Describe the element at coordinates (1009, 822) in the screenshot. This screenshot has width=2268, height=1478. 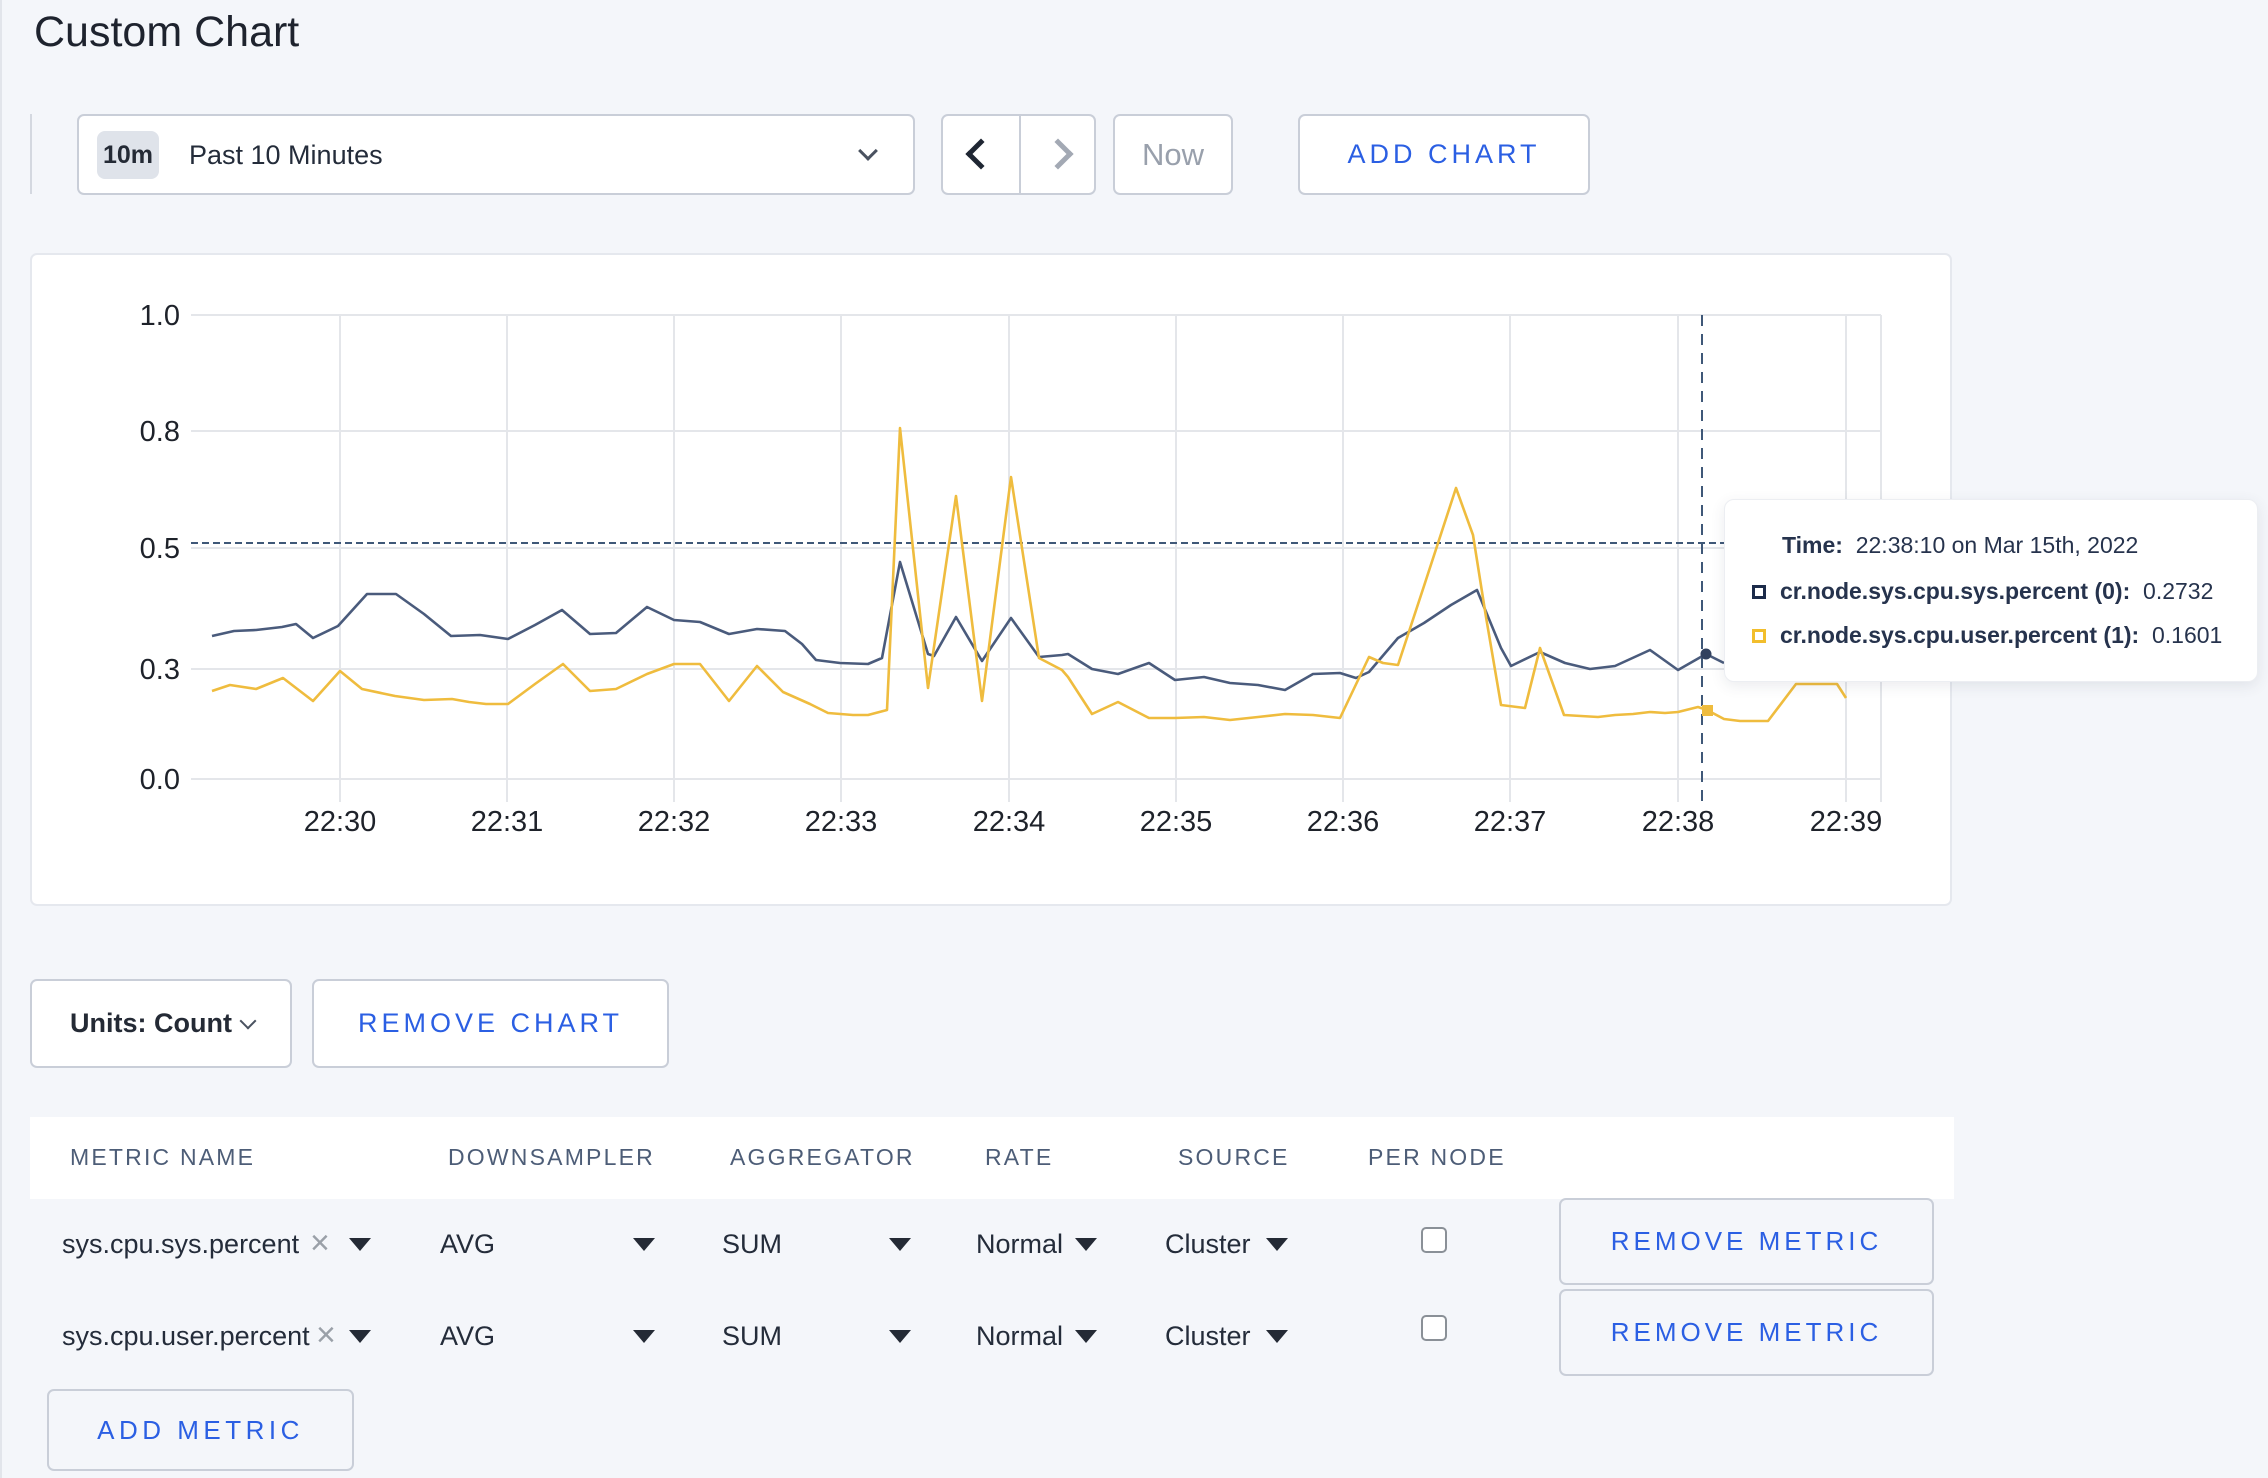
I see `svg-text: 22:34` at that location.